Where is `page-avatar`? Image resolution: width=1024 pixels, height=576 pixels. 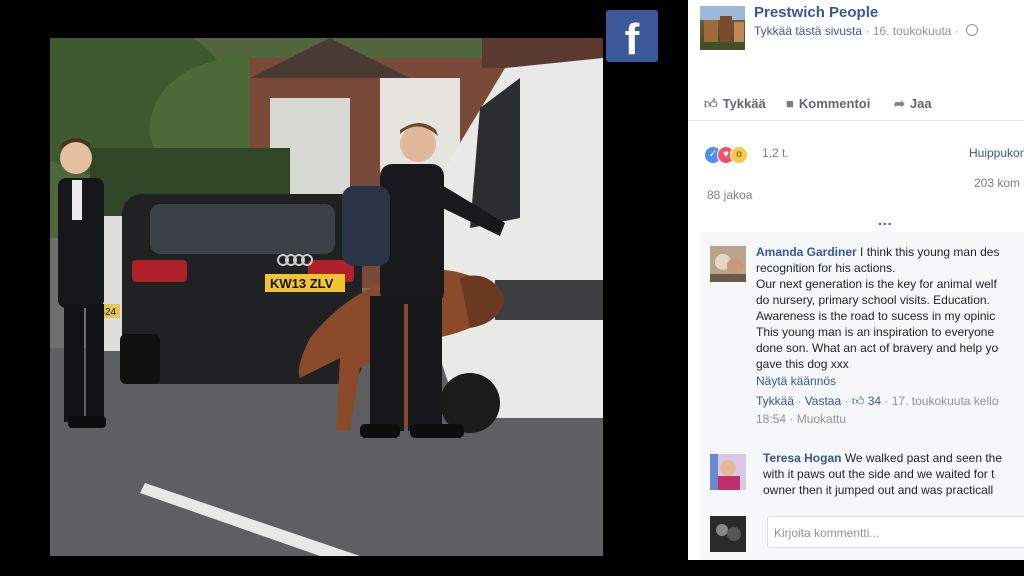 page-avatar is located at coordinates (722, 28).